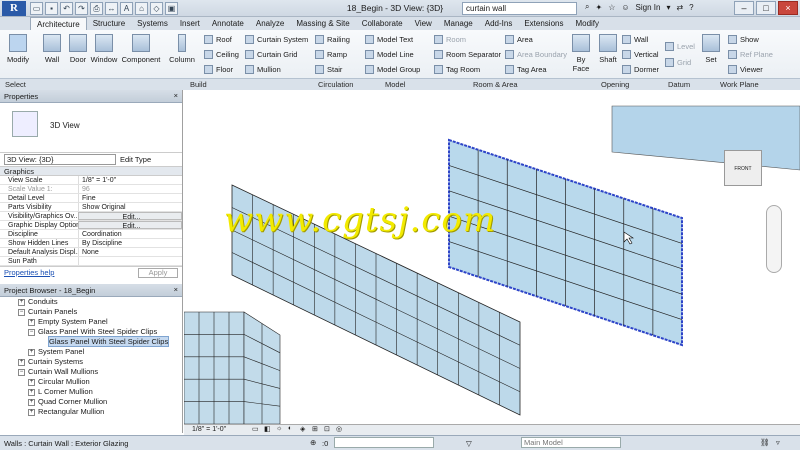  Describe the element at coordinates (640, 69) in the screenshot. I see `dormer-button: Dormer` at that location.